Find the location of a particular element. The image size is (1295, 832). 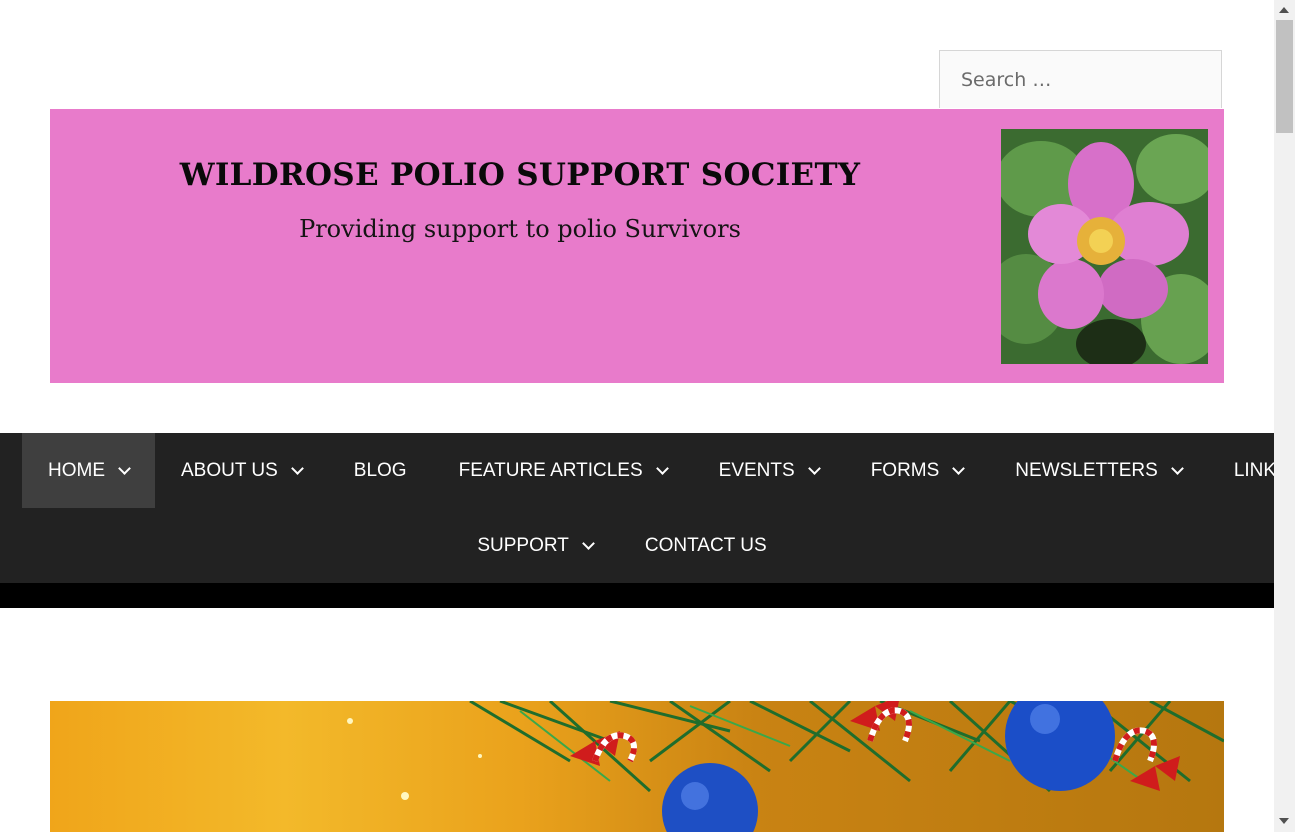

nav-item-events: EVENTS is located at coordinates (769, 470).